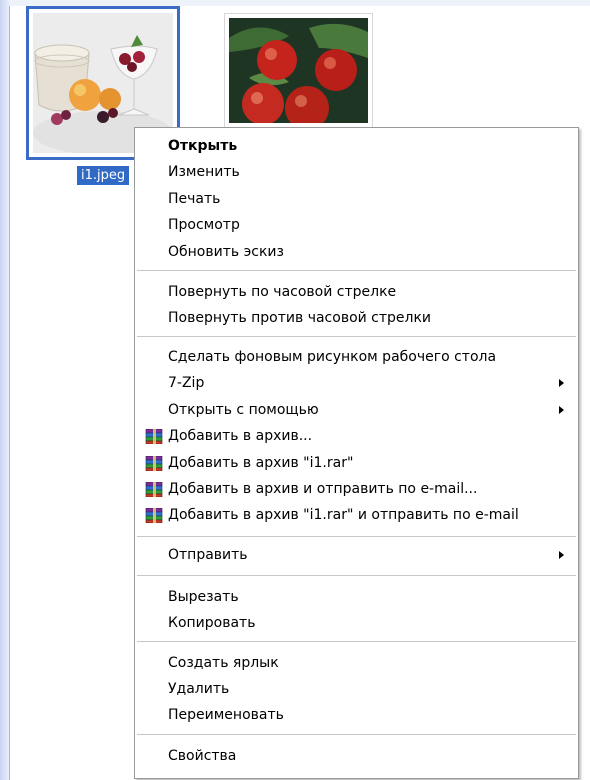 The image size is (590, 780). I want to click on menu-item-open-with: Открыть с помощью, so click(356, 410).